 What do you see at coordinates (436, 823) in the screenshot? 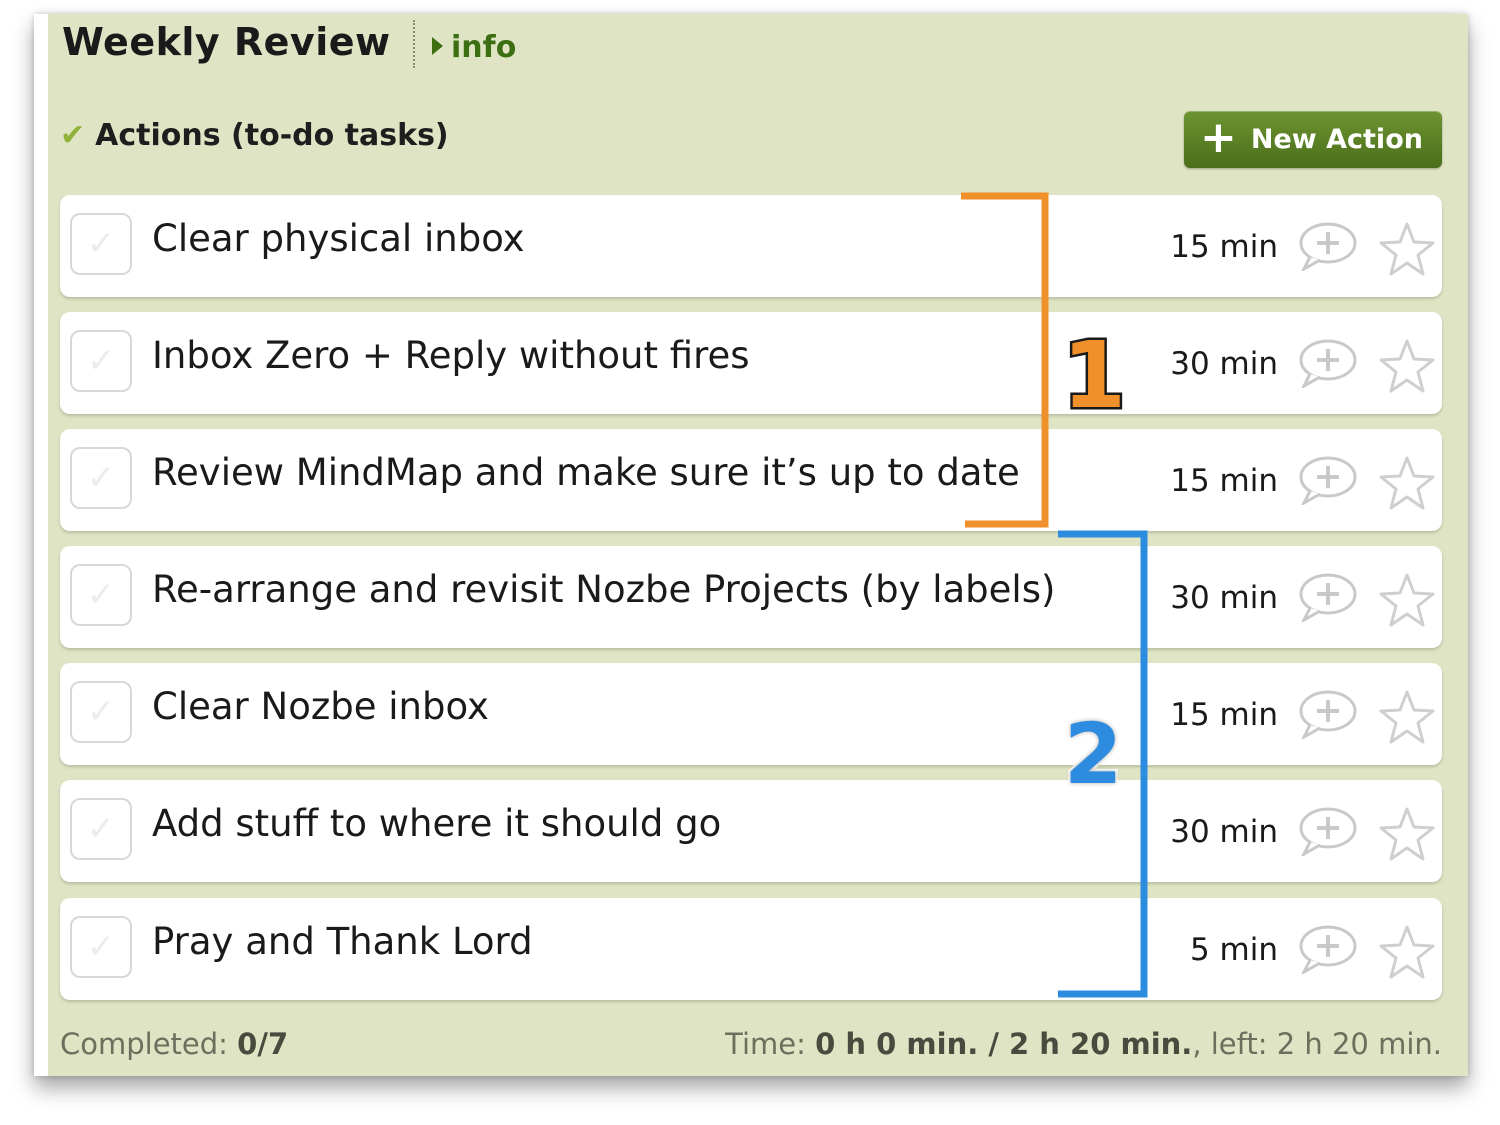
I see `task-name: Add stuff to where it should go` at bounding box center [436, 823].